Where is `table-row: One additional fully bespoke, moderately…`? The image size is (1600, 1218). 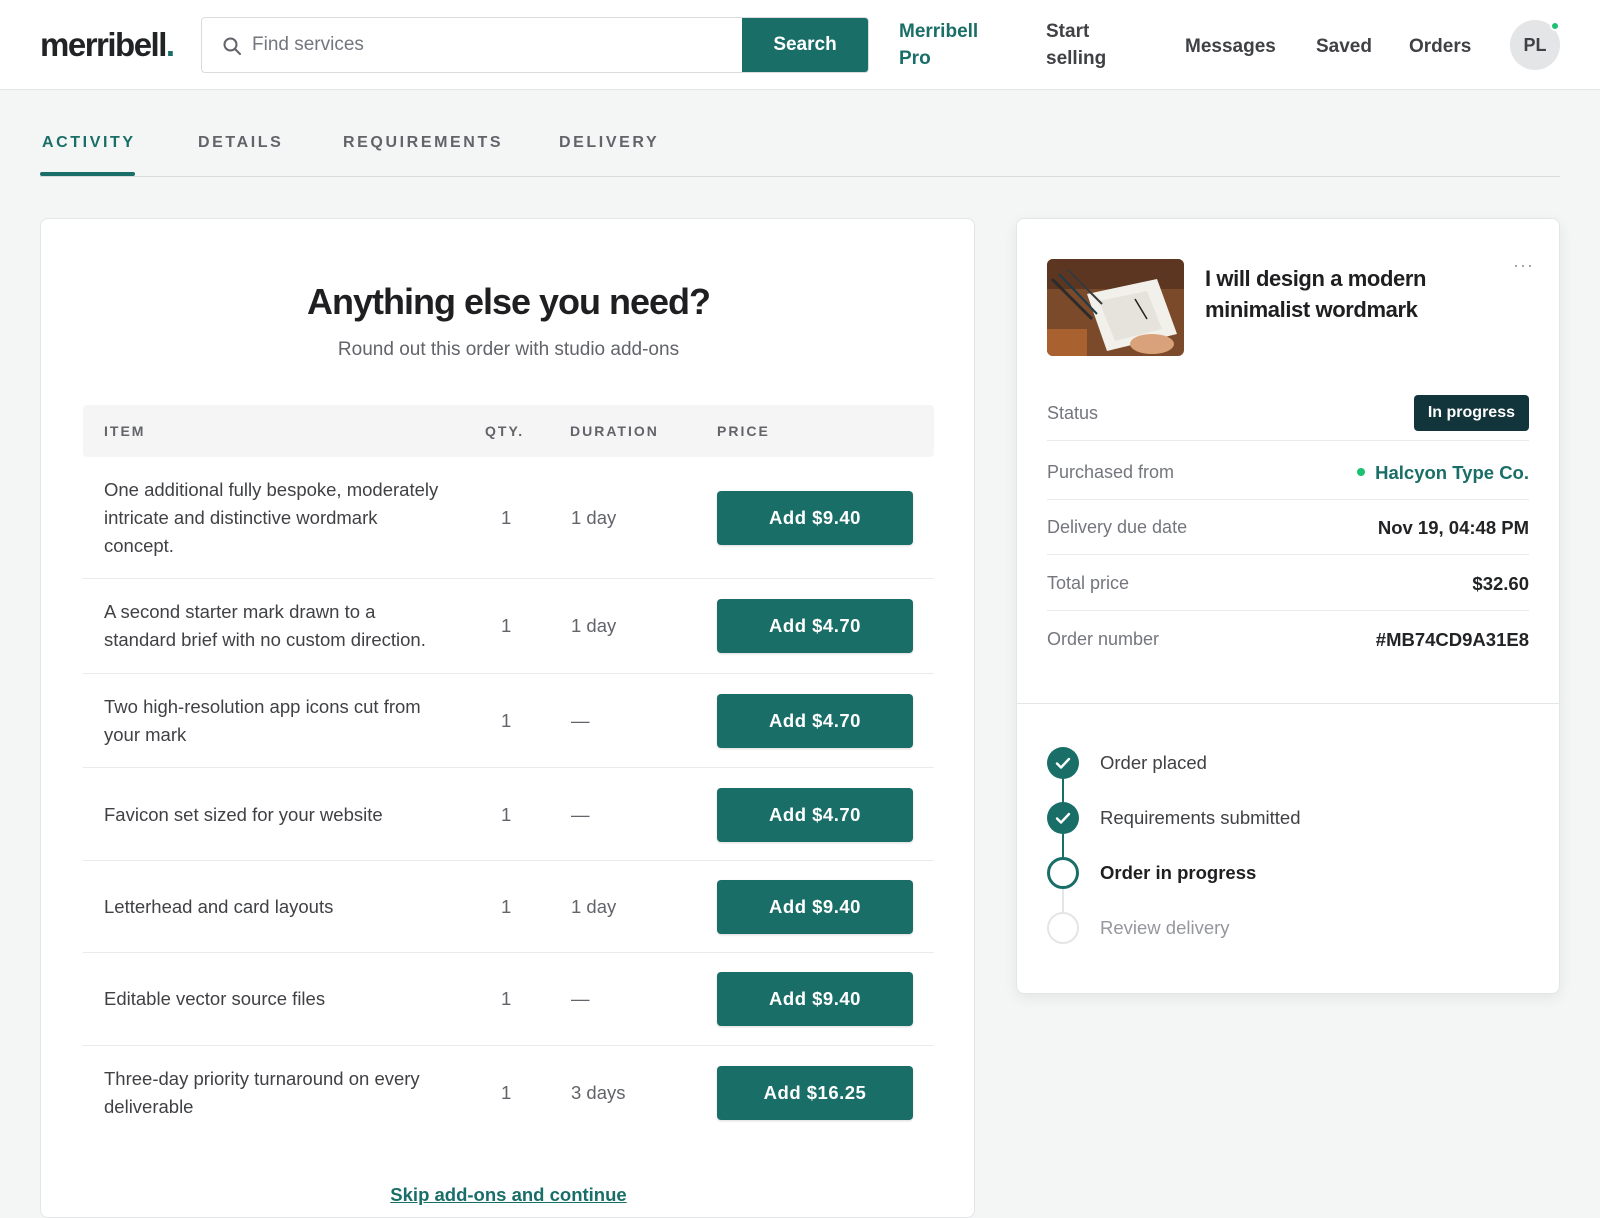 table-row: One additional fully bespoke, moderately… is located at coordinates (508, 518).